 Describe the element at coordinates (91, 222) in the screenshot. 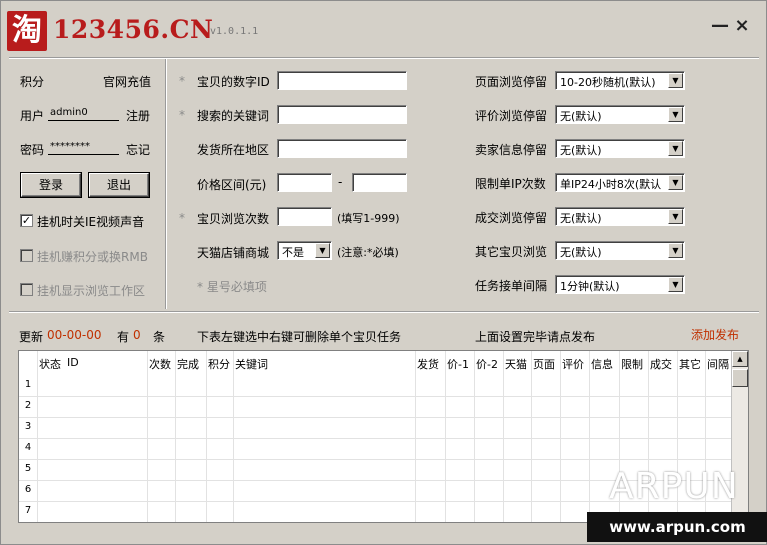

I see `mute-label: 挂机时关IE视频声音` at that location.